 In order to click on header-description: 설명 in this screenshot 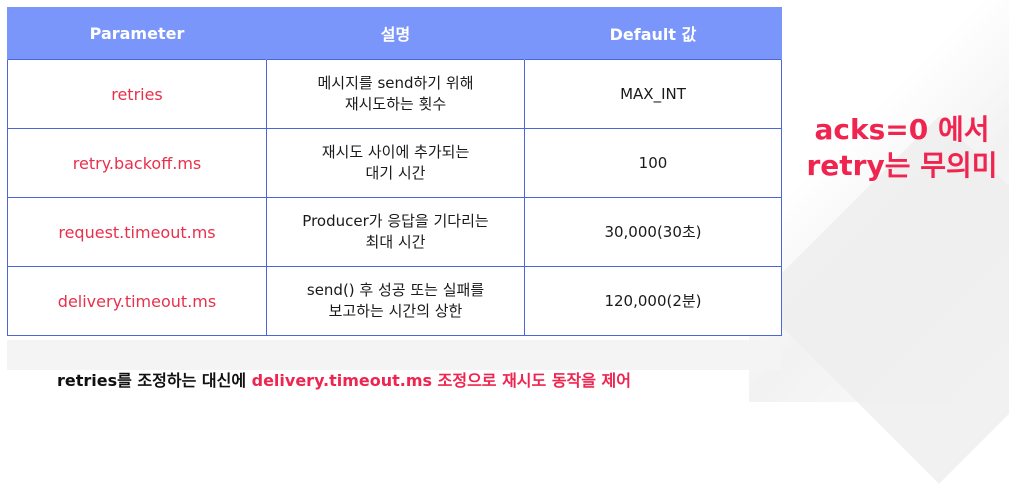, I will do `click(395, 33)`.